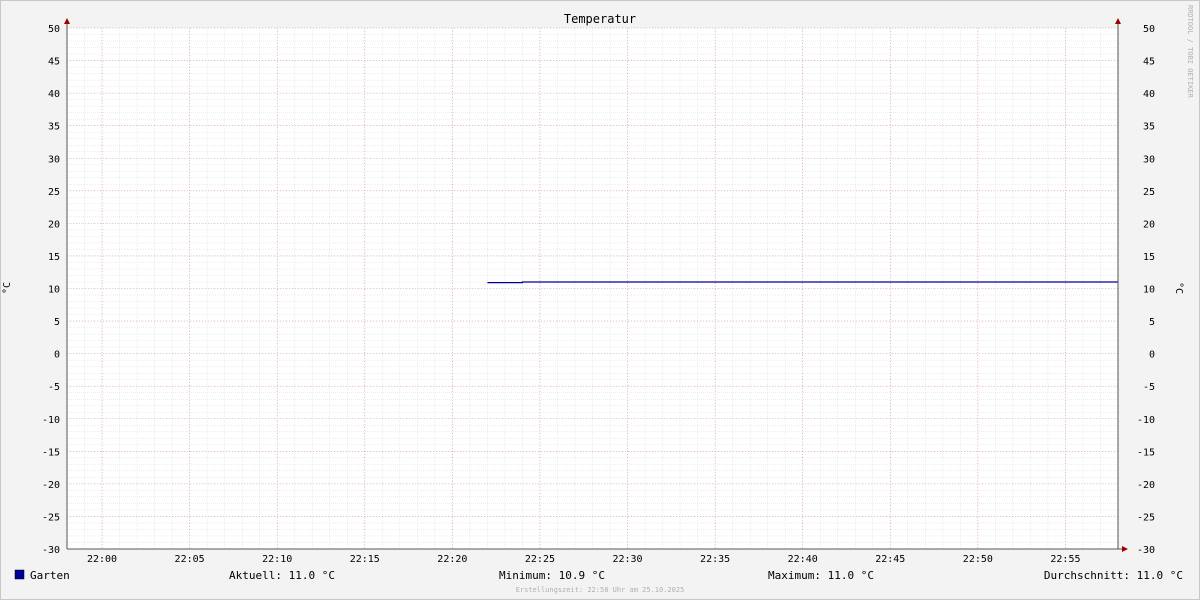 Image resolution: width=1200 pixels, height=600 pixels. I want to click on y-axis-label-right: °C, so click(1178, 288).